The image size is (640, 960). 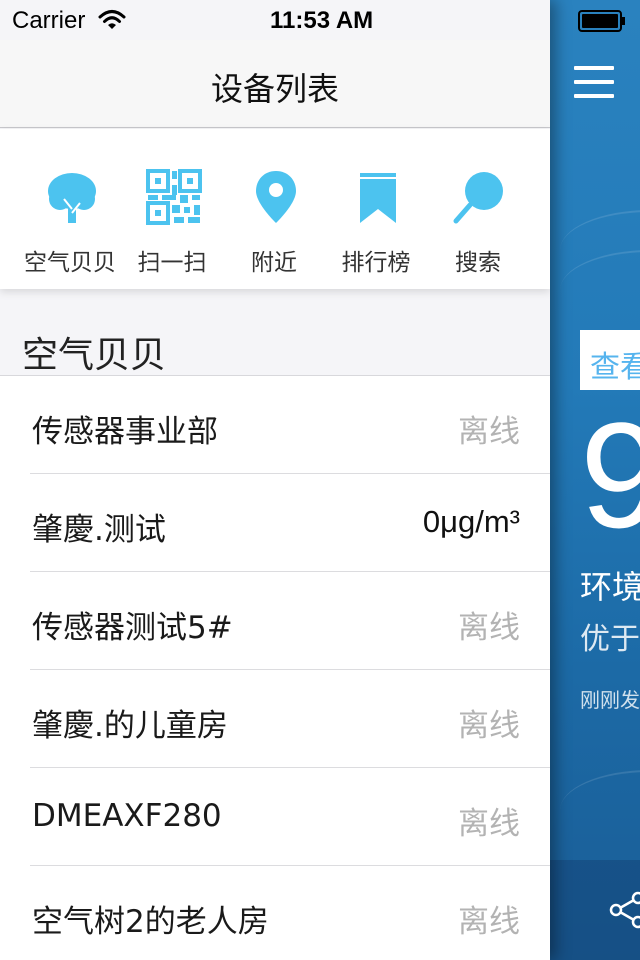 I want to click on quick-action-scan: 扫一扫, so click(x=172, y=209).